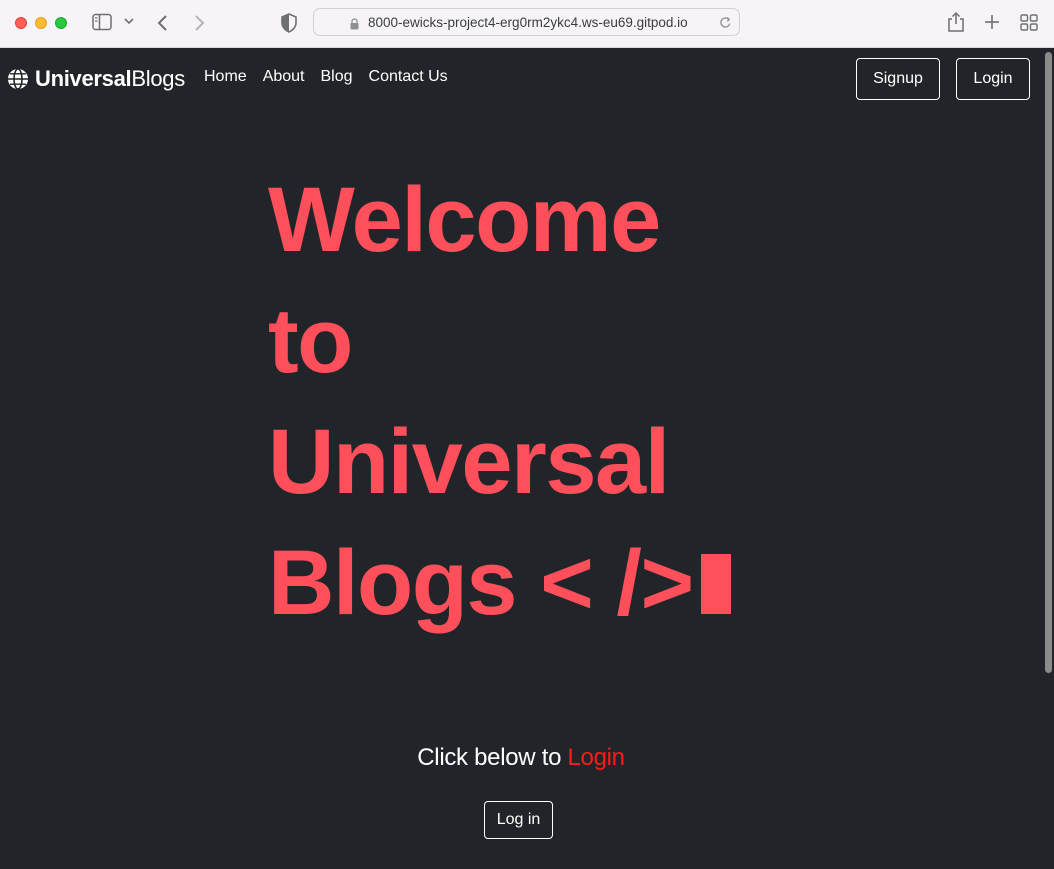 This screenshot has width=1054, height=869. I want to click on brand-logo: Universal Blogs, so click(96, 79).